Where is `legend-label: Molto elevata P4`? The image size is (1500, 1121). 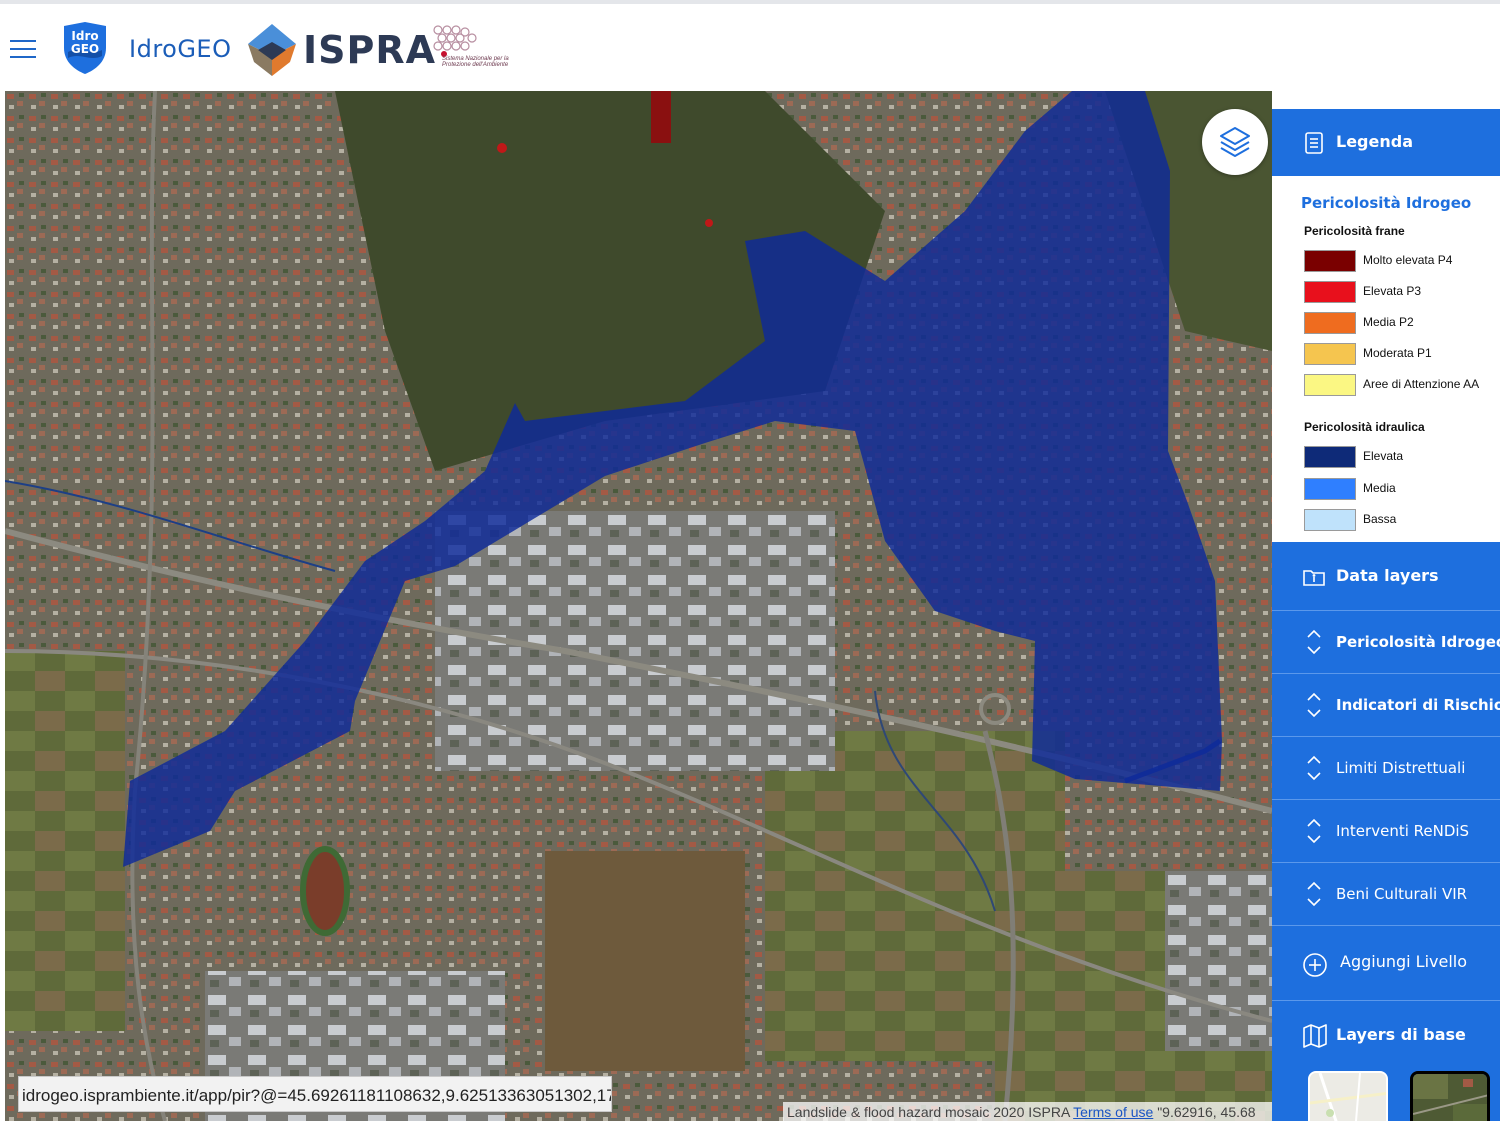 legend-label: Molto elevata P4 is located at coordinates (1408, 260).